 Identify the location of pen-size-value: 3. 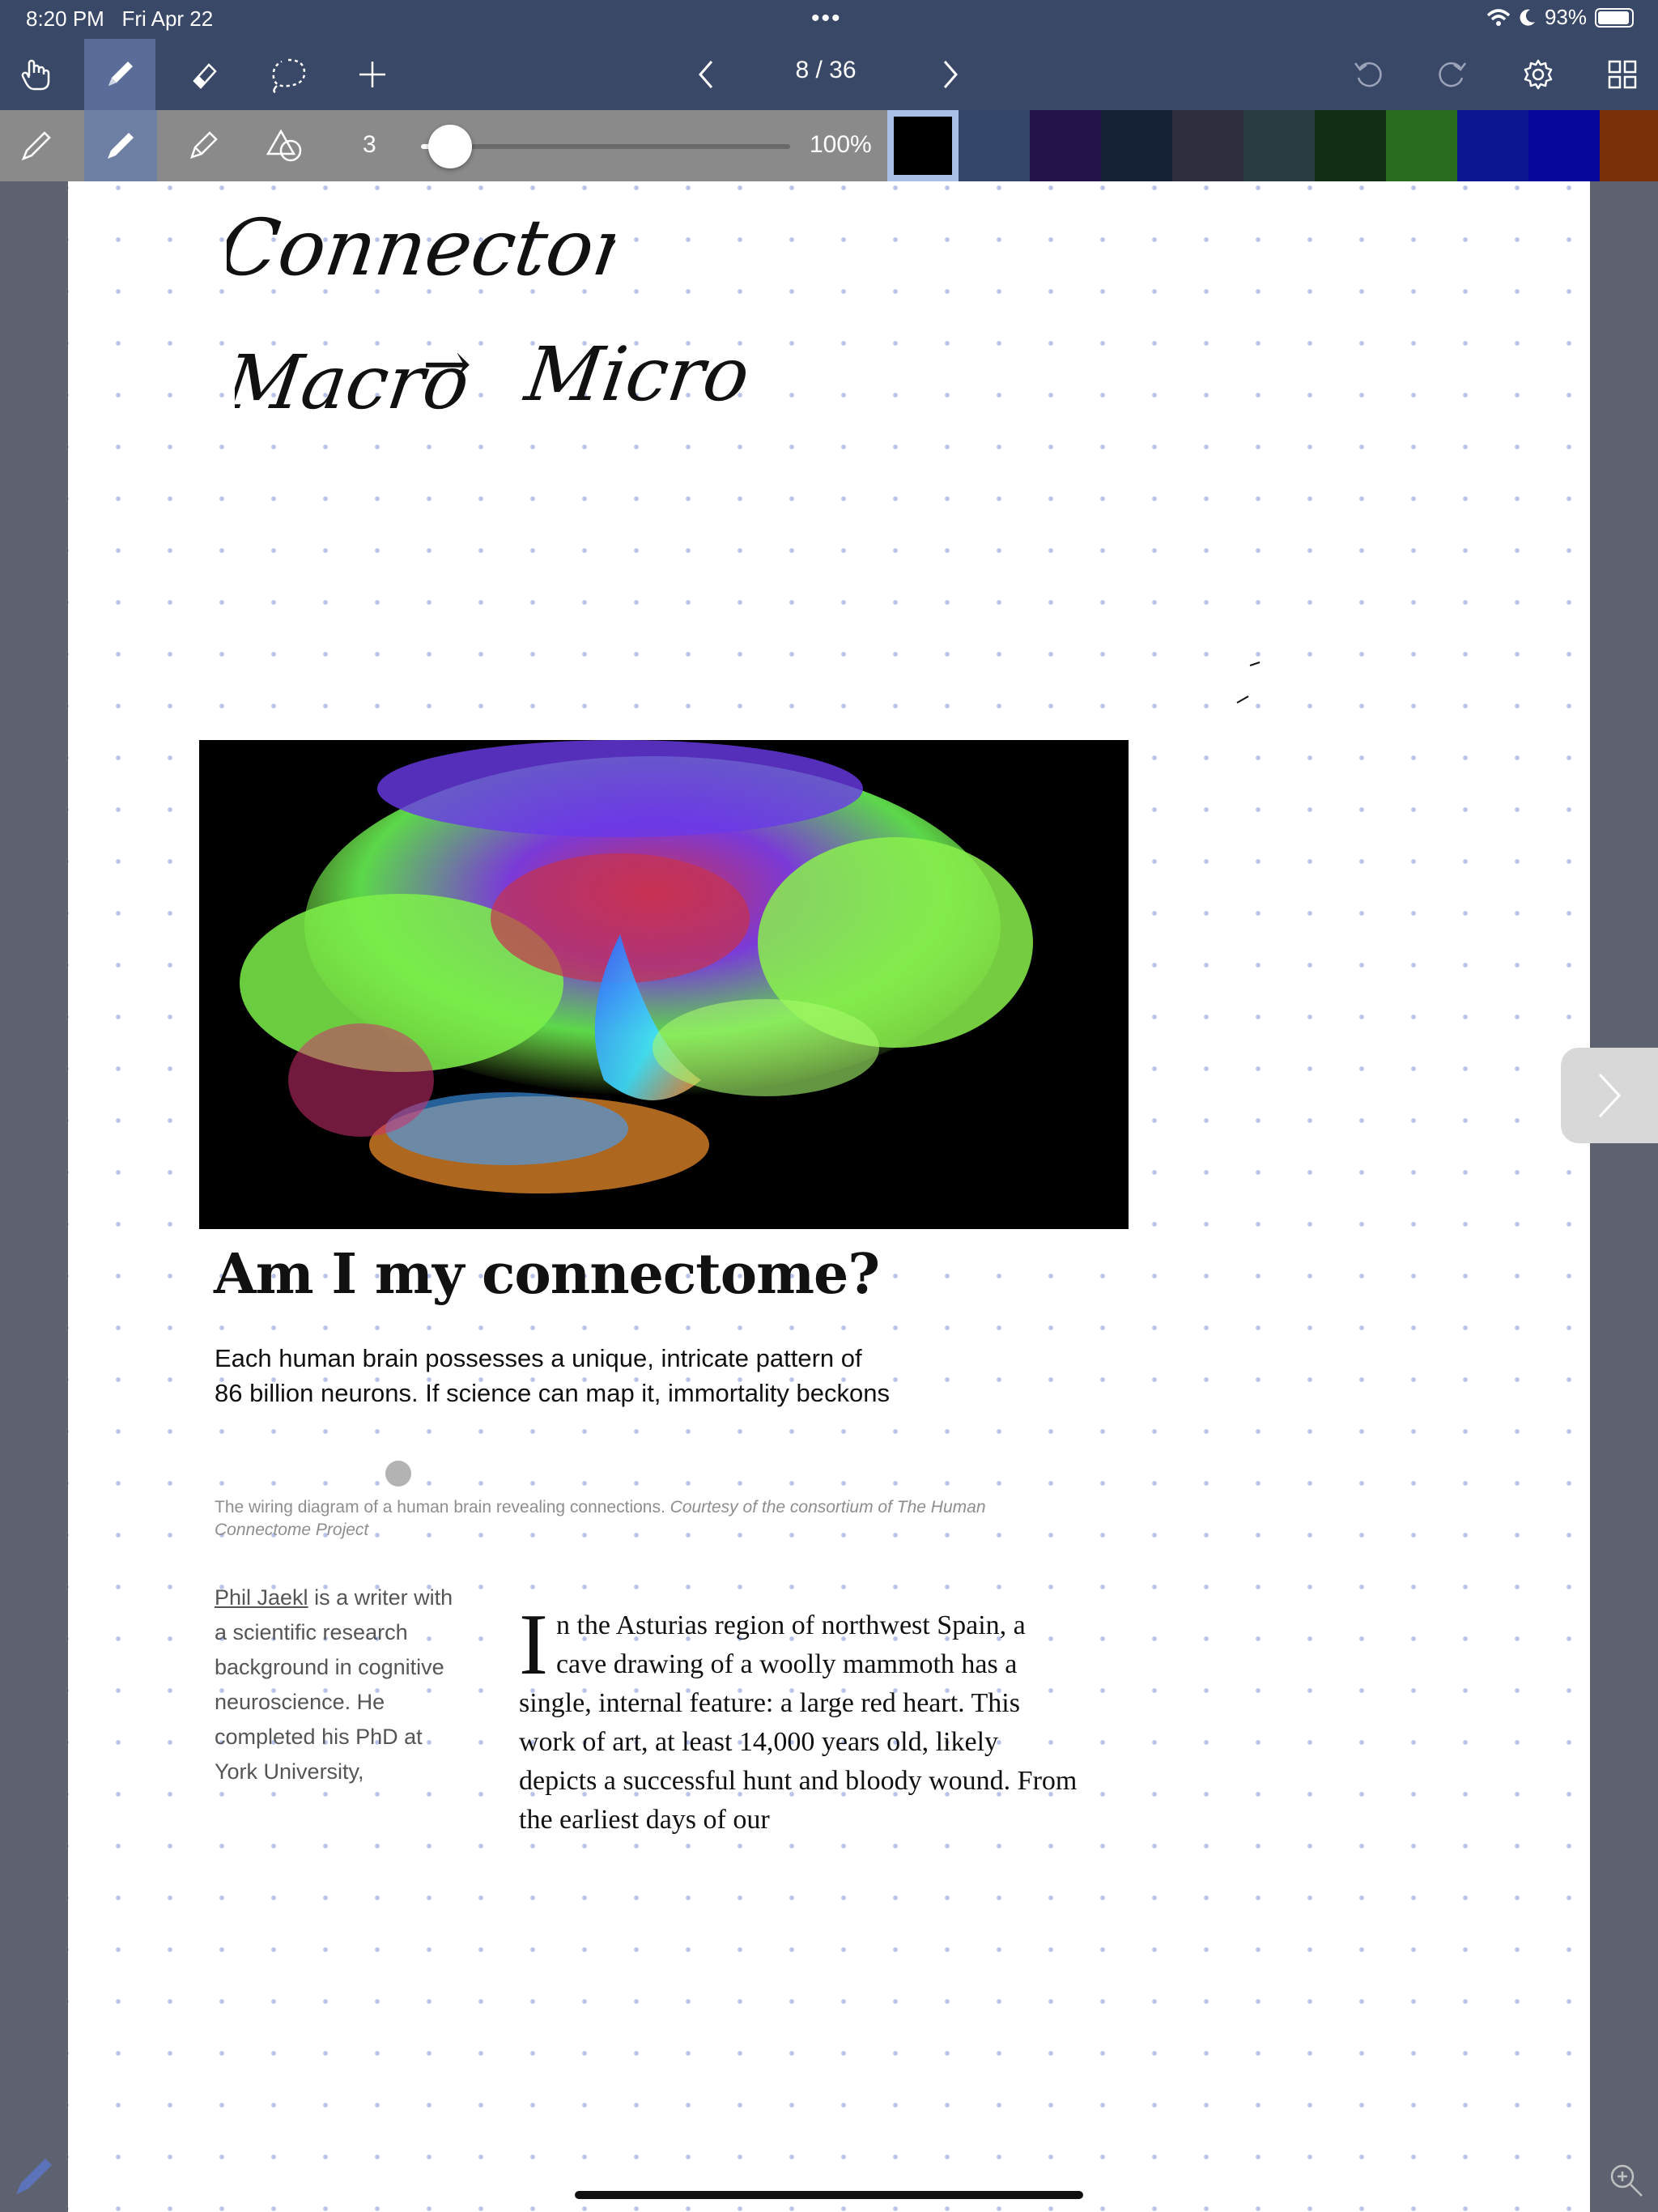
(369, 144).